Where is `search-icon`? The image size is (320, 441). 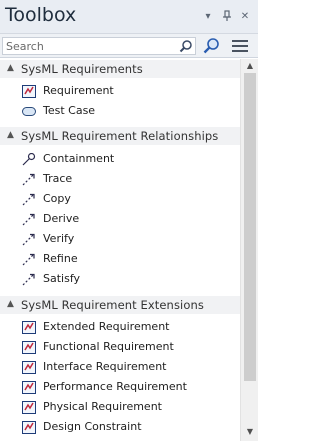
search-icon is located at coordinates (186, 46).